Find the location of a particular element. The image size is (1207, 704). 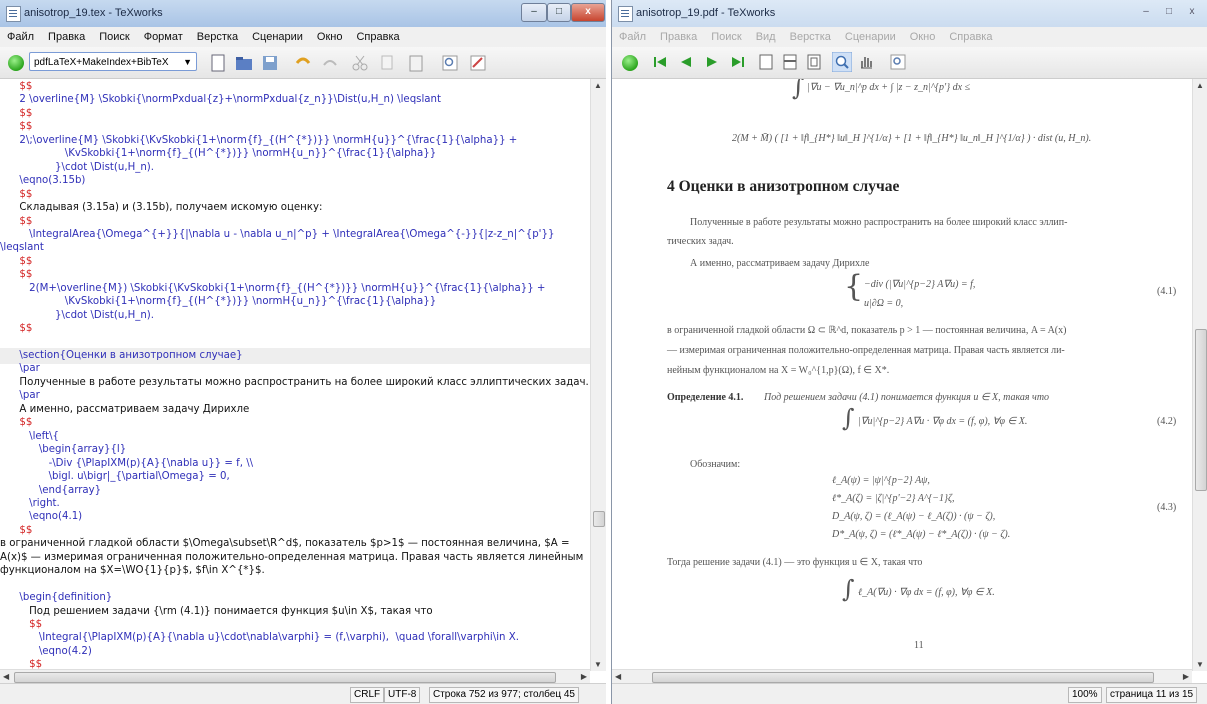

new-document-icon is located at coordinates (218, 63).